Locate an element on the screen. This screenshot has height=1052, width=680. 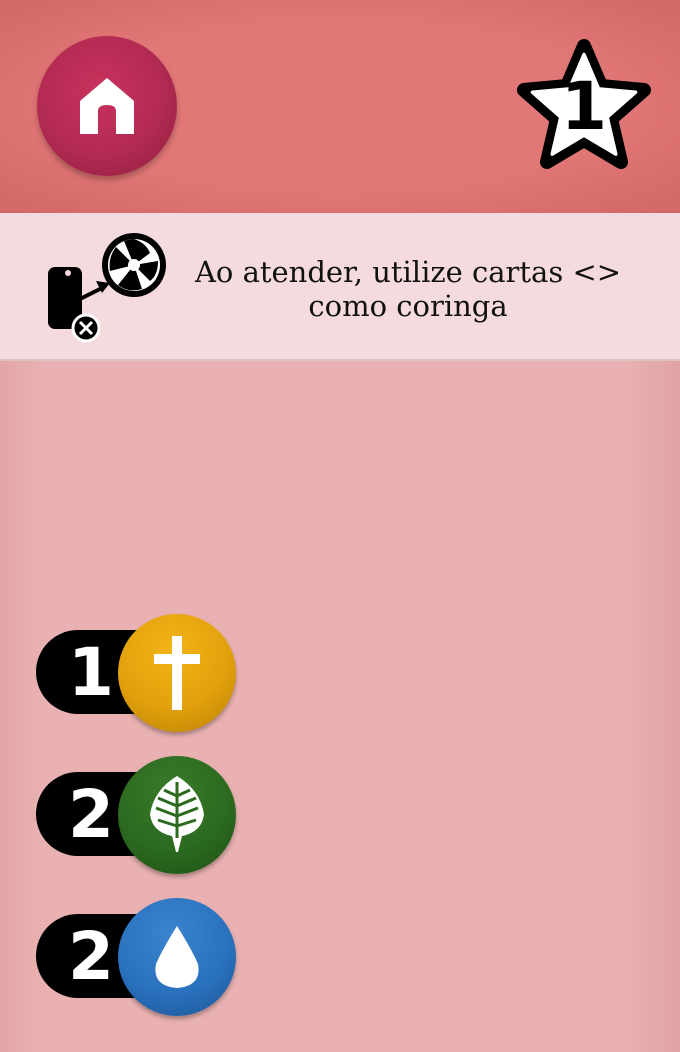
resource-faith: 1 is located at coordinates (141, 674).